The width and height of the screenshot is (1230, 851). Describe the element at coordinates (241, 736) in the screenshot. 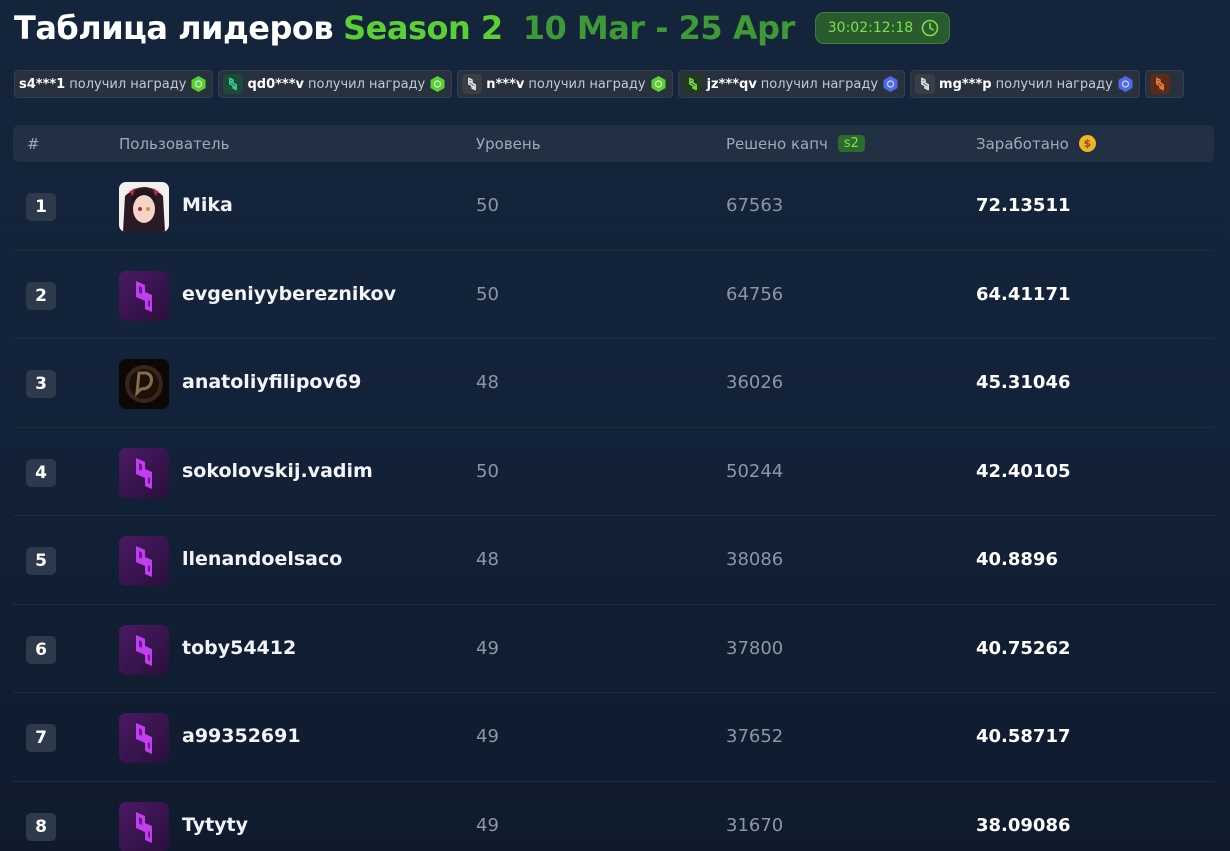

I see `user-name: a99352691` at that location.